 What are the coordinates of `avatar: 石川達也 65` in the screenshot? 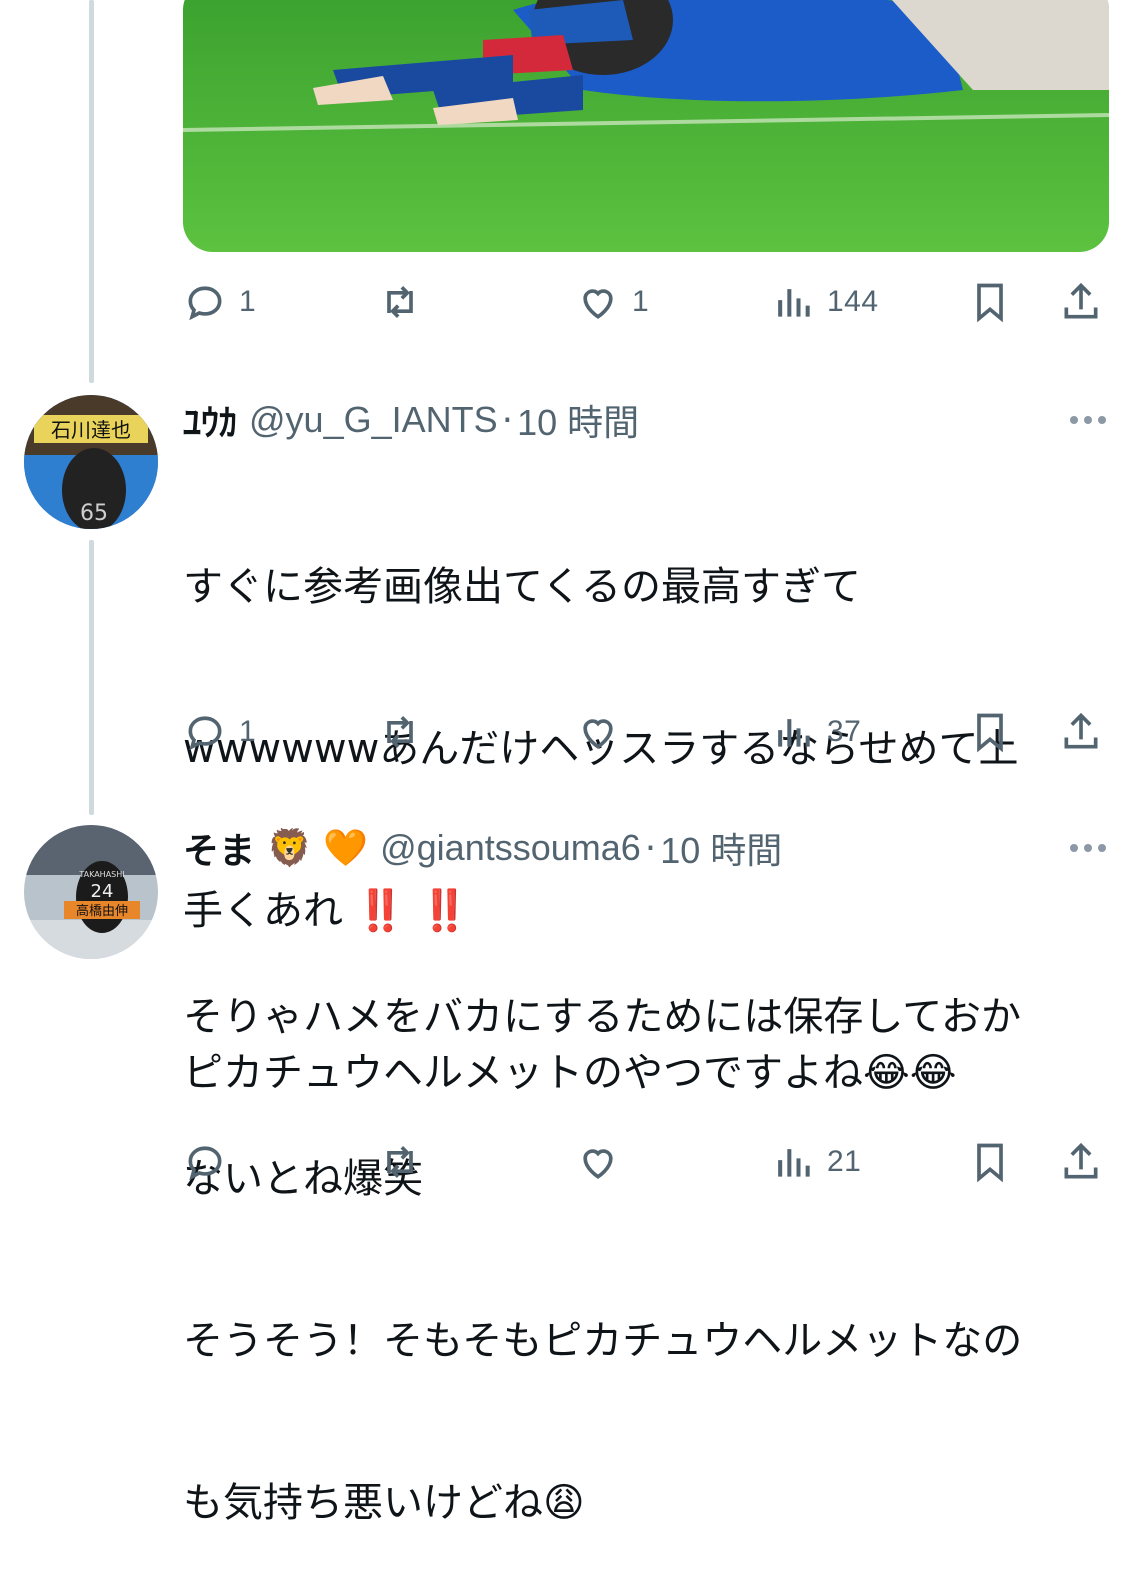 It's located at (91, 462).